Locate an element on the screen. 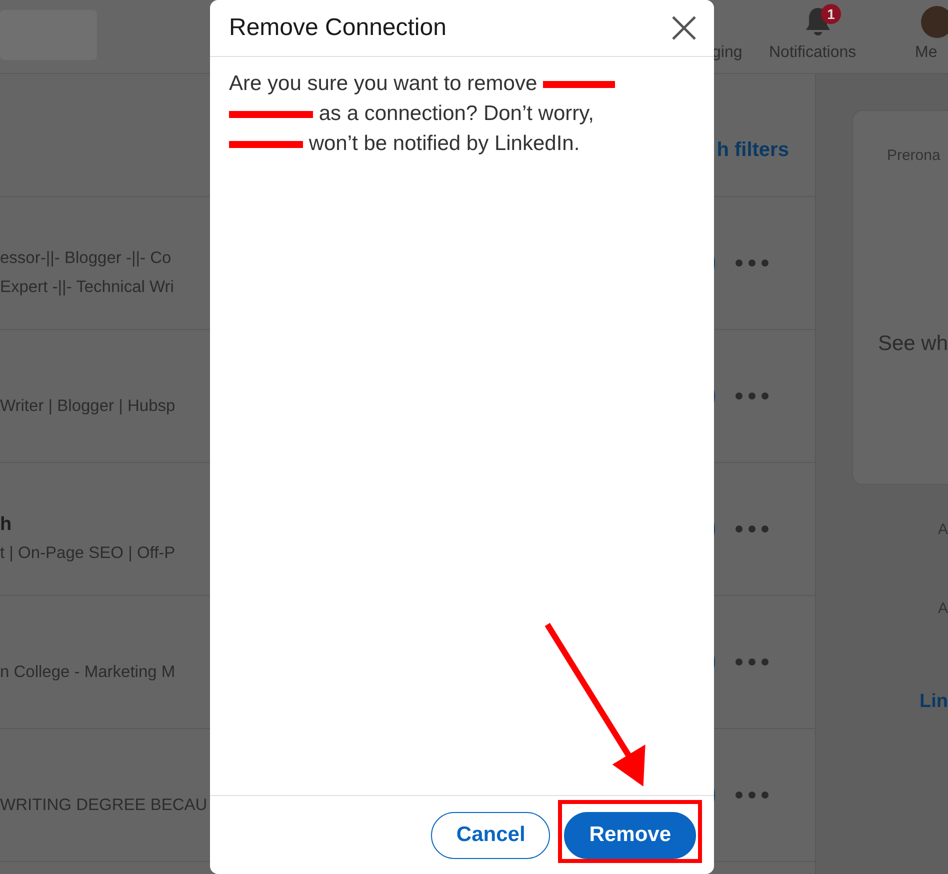 The height and width of the screenshot is (874, 948). filters-link: h filters is located at coordinates (752, 135).